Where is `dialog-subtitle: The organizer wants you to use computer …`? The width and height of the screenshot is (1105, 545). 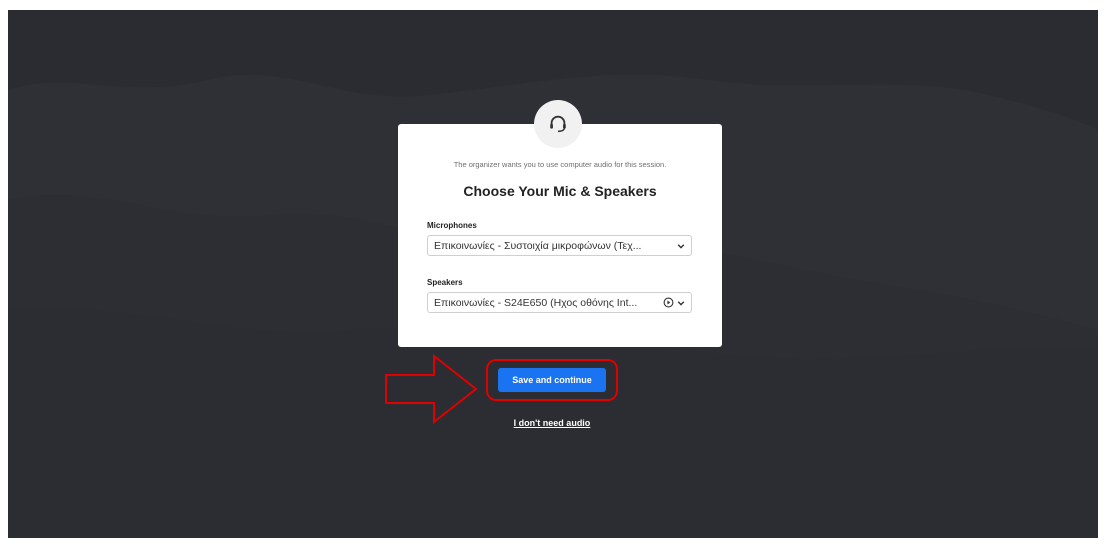
dialog-subtitle: The organizer wants you to use computer … is located at coordinates (560, 164).